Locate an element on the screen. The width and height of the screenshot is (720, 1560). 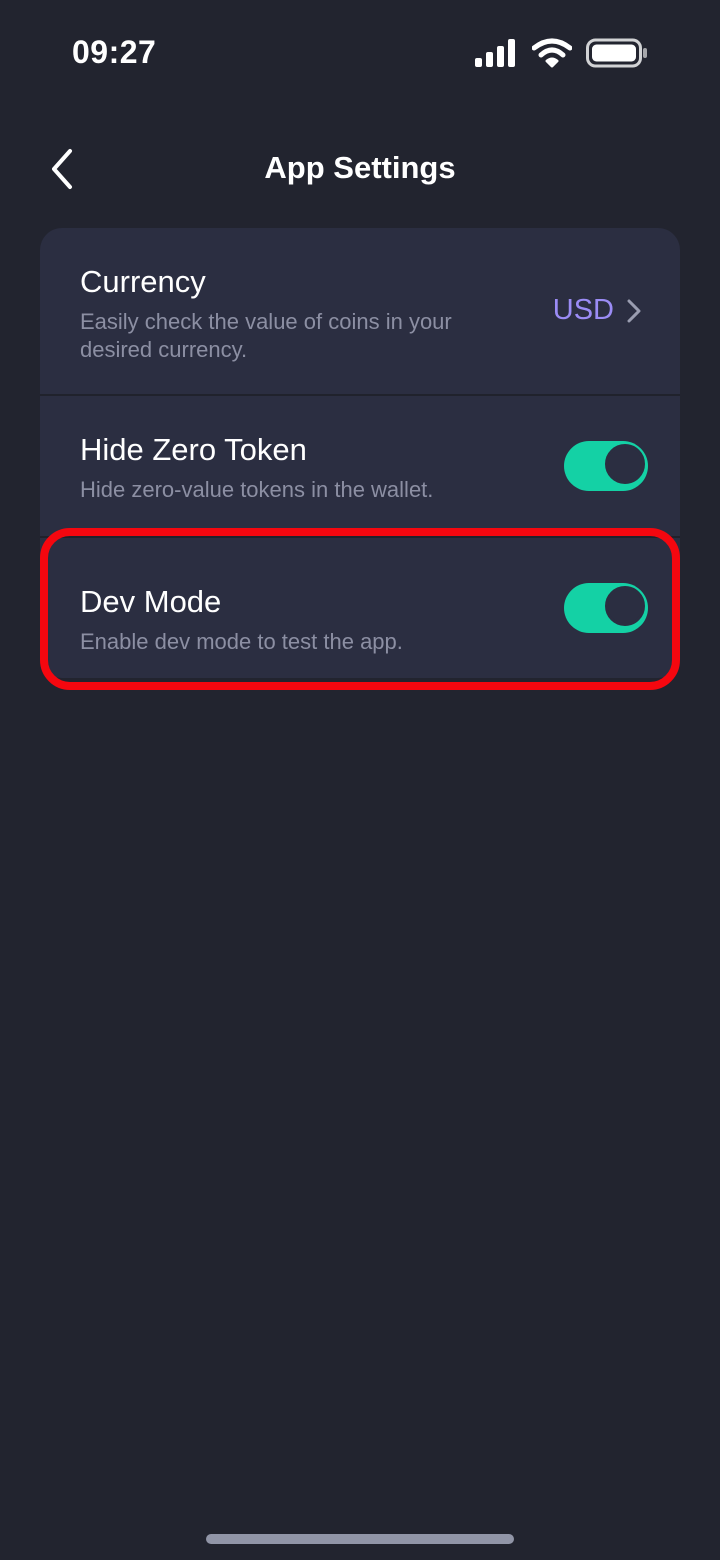
battery-icon is located at coordinates (616, 53).